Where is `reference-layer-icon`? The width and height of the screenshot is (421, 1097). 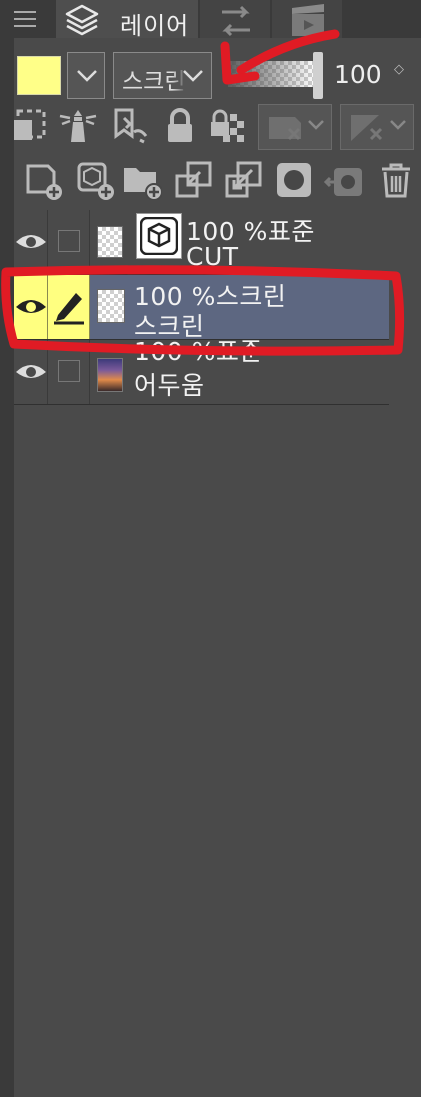
reference-layer-icon is located at coordinates (78, 126).